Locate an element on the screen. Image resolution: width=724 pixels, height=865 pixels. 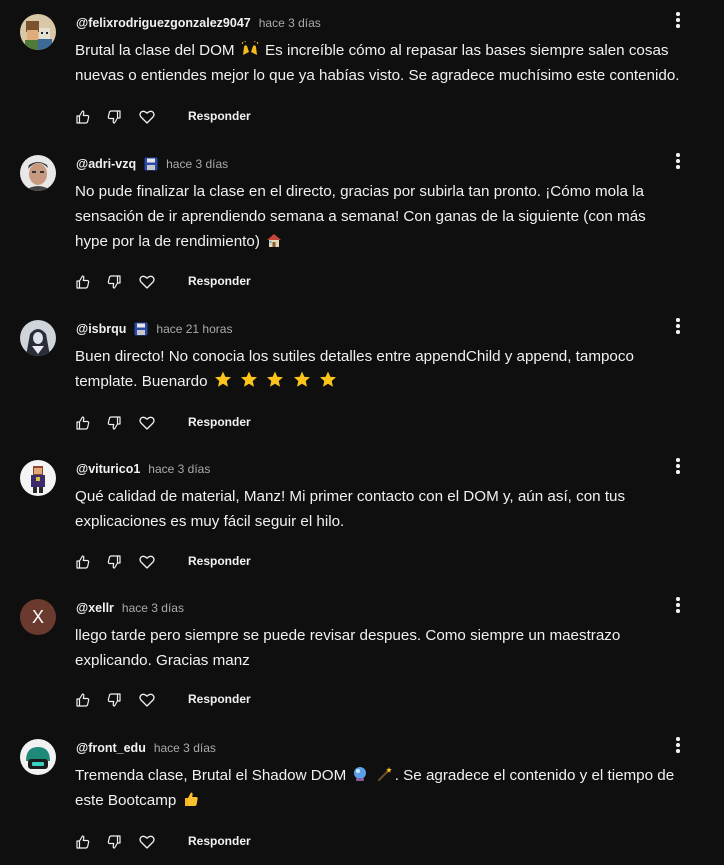
avatar-letter: X is located at coordinates (37, 616).